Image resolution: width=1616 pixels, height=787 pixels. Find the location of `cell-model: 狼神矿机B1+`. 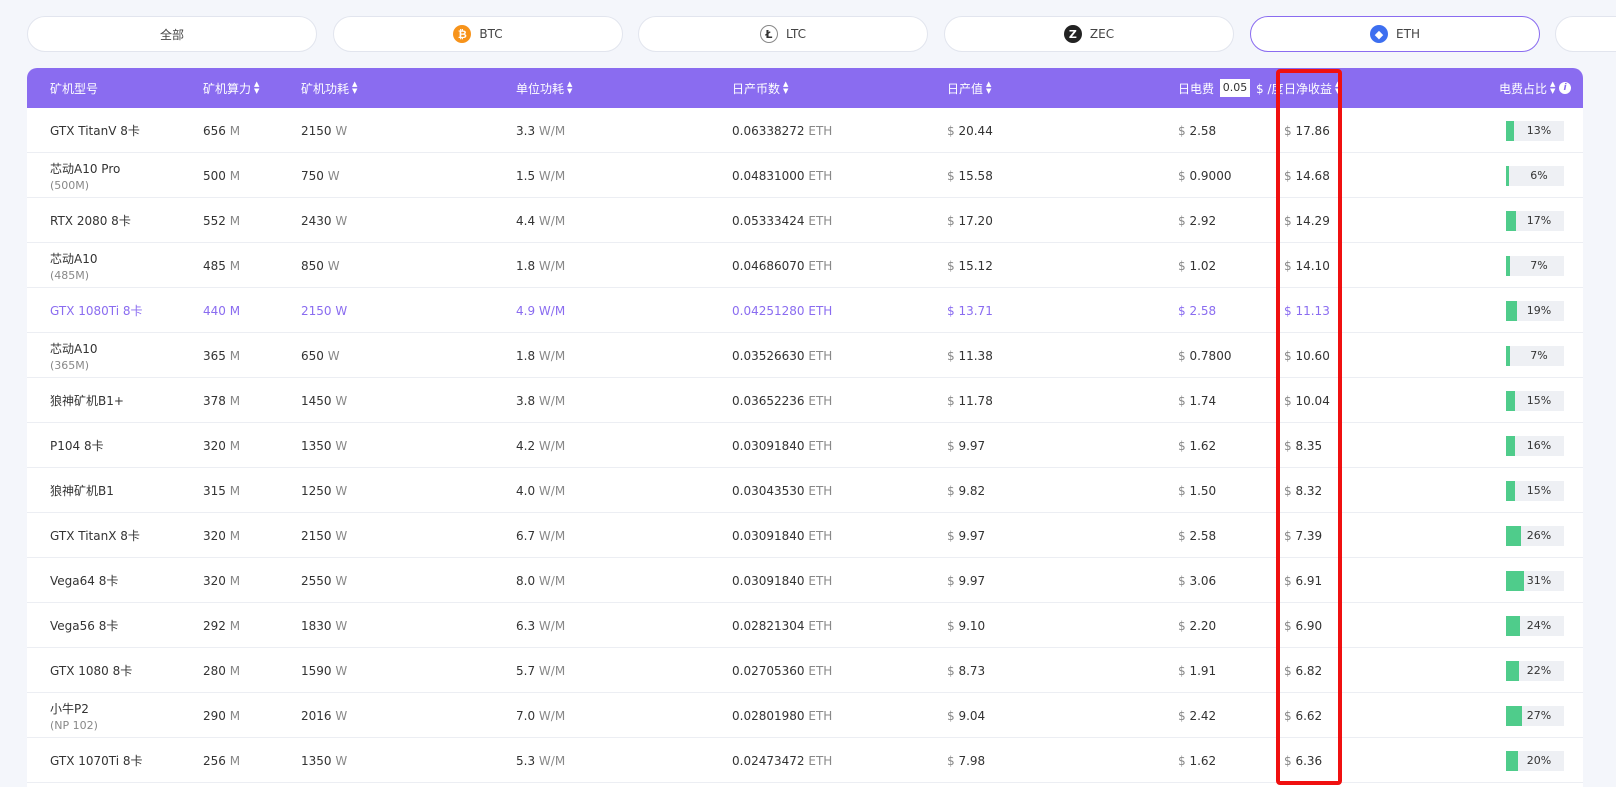

cell-model: 狼神矿机B1+ is located at coordinates (87, 400).